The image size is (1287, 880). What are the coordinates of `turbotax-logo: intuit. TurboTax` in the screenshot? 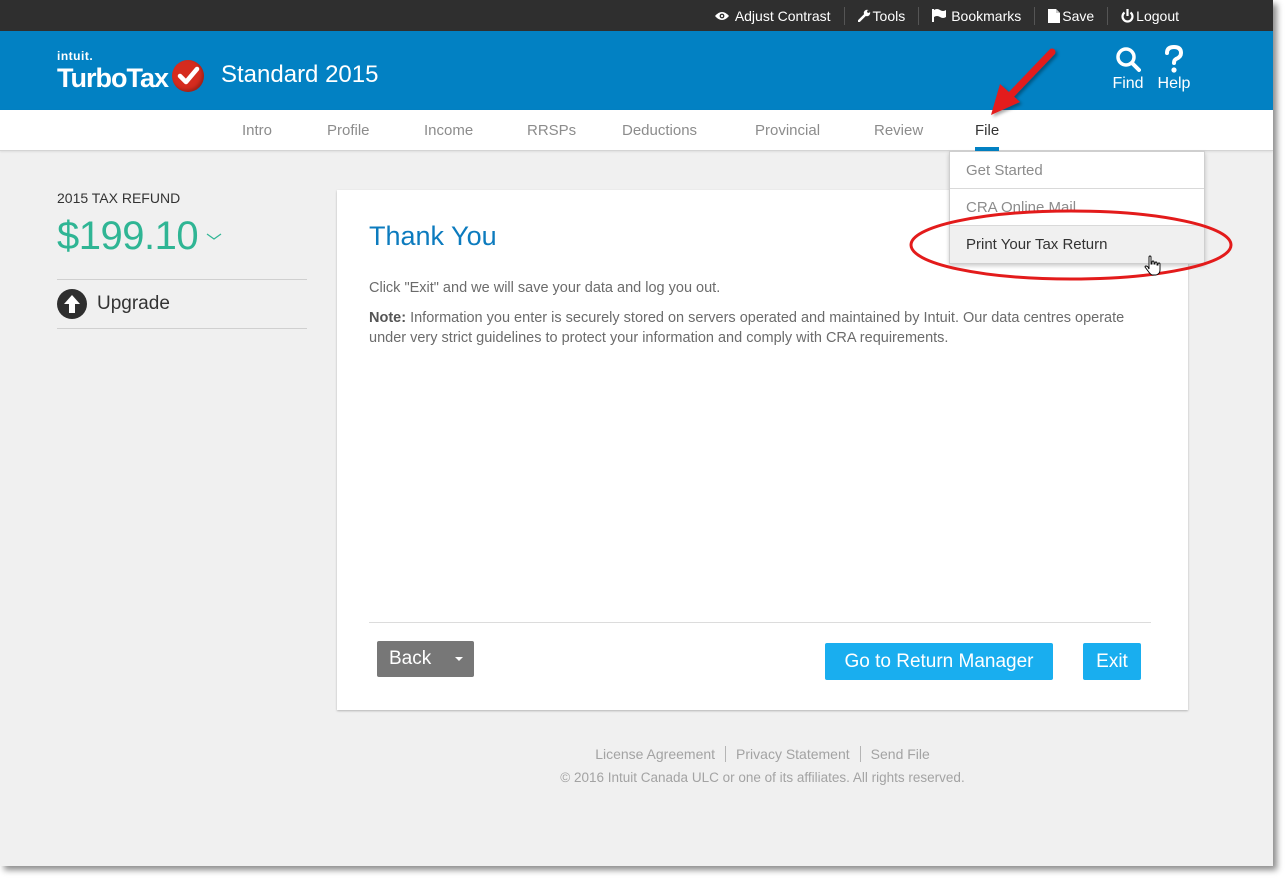 It's located at (130, 72).